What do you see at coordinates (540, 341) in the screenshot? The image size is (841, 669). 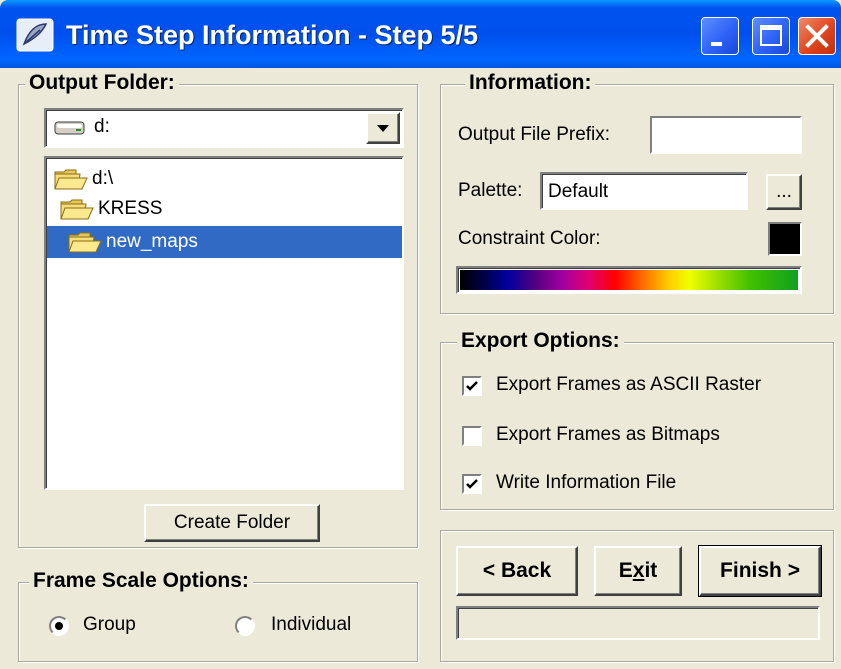 I see `export-options-legend: Export Options:` at bounding box center [540, 341].